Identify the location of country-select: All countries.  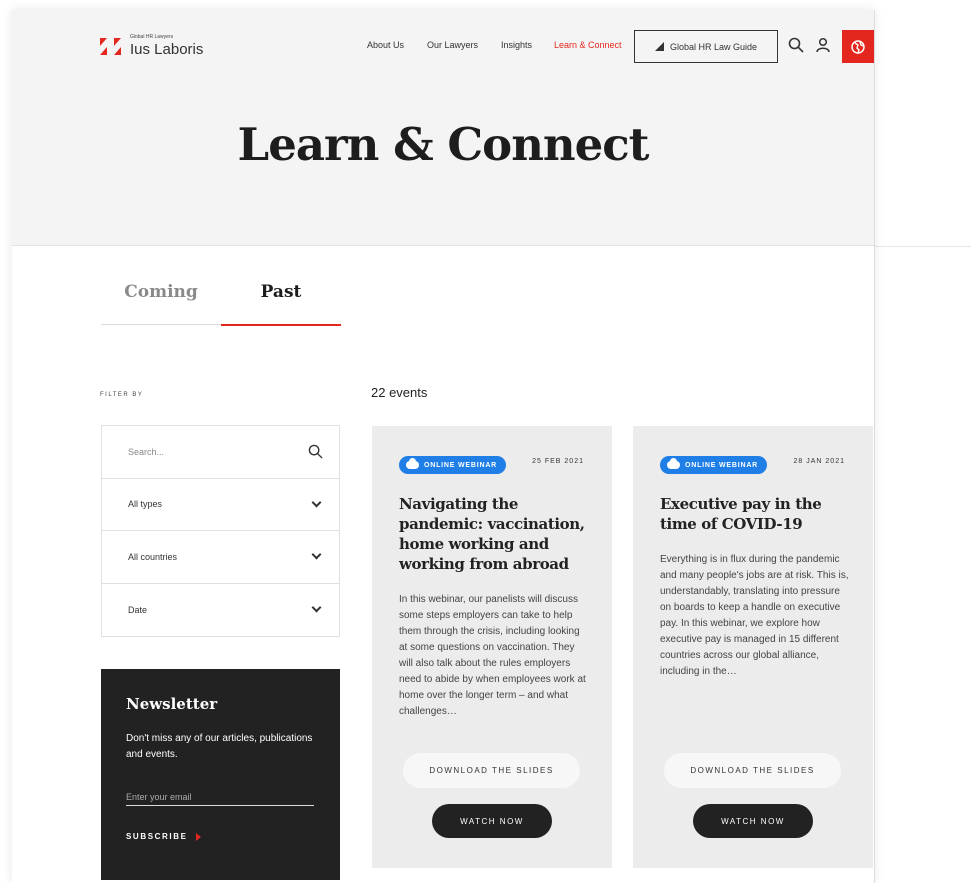
(220, 557).